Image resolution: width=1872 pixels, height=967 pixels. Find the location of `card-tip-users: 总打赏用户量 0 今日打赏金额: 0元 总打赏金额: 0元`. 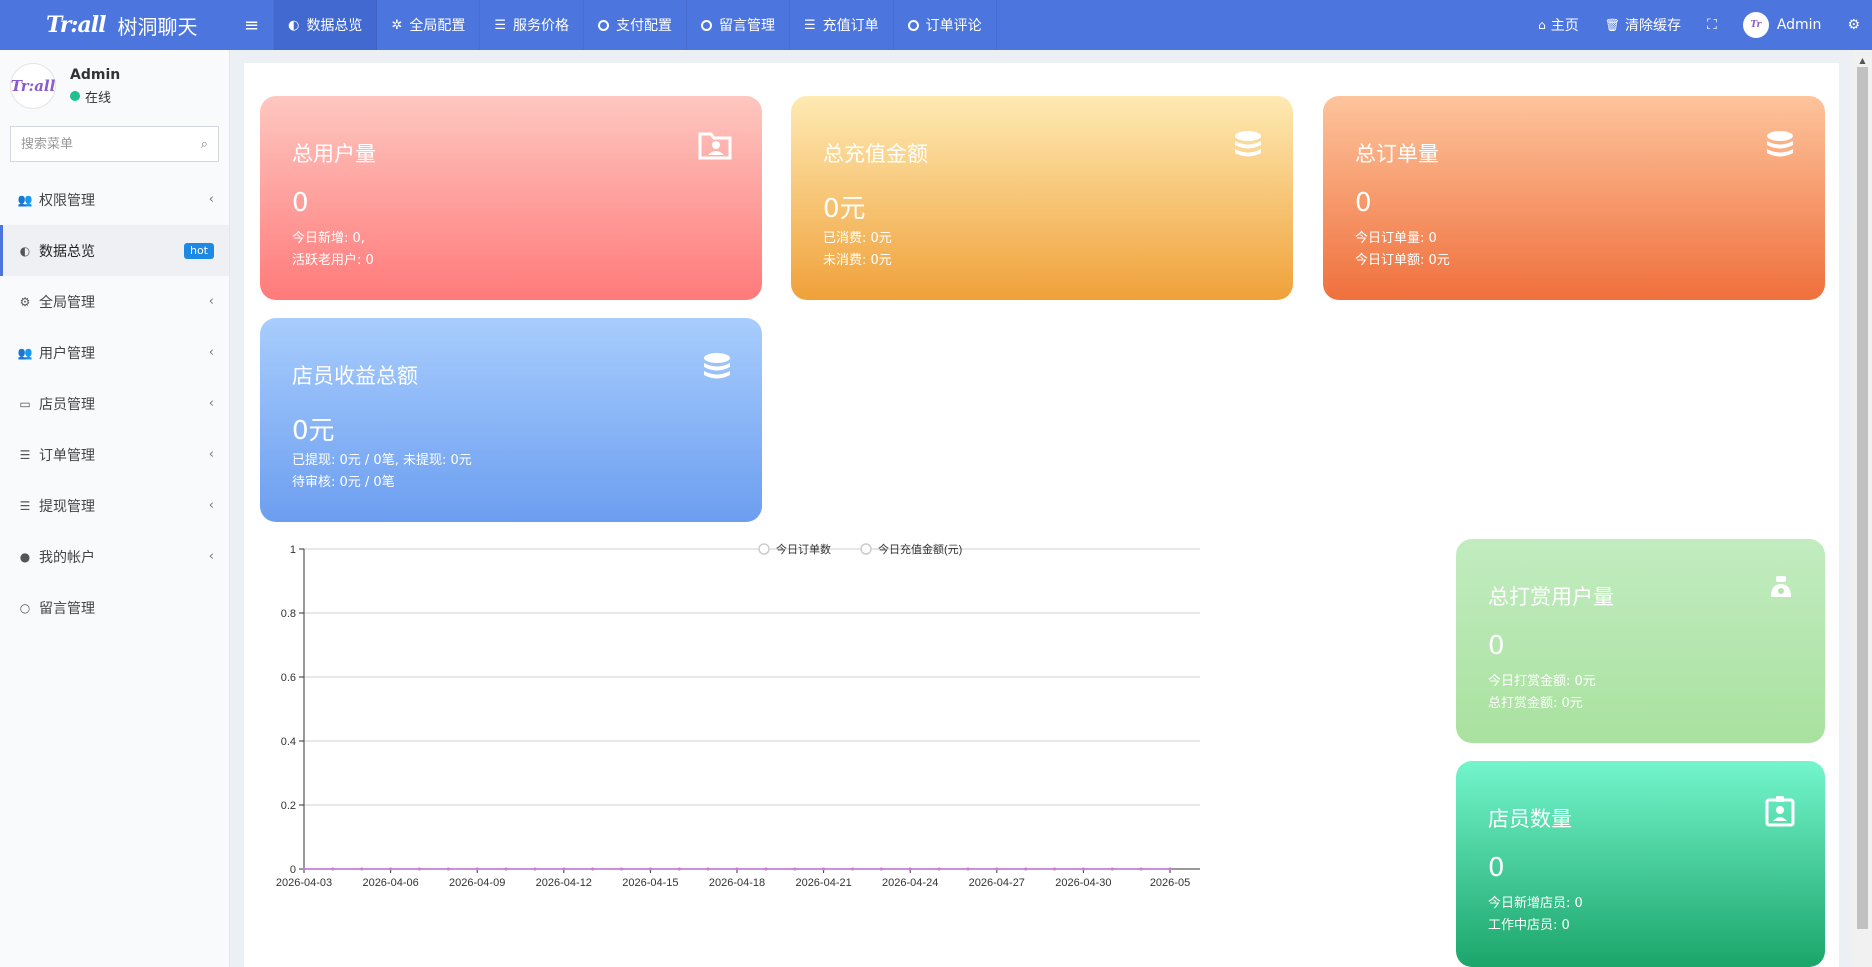

card-tip-users: 总打赏用户量 0 今日打赏金额: 0元 总打赏金额: 0元 is located at coordinates (1640, 641).